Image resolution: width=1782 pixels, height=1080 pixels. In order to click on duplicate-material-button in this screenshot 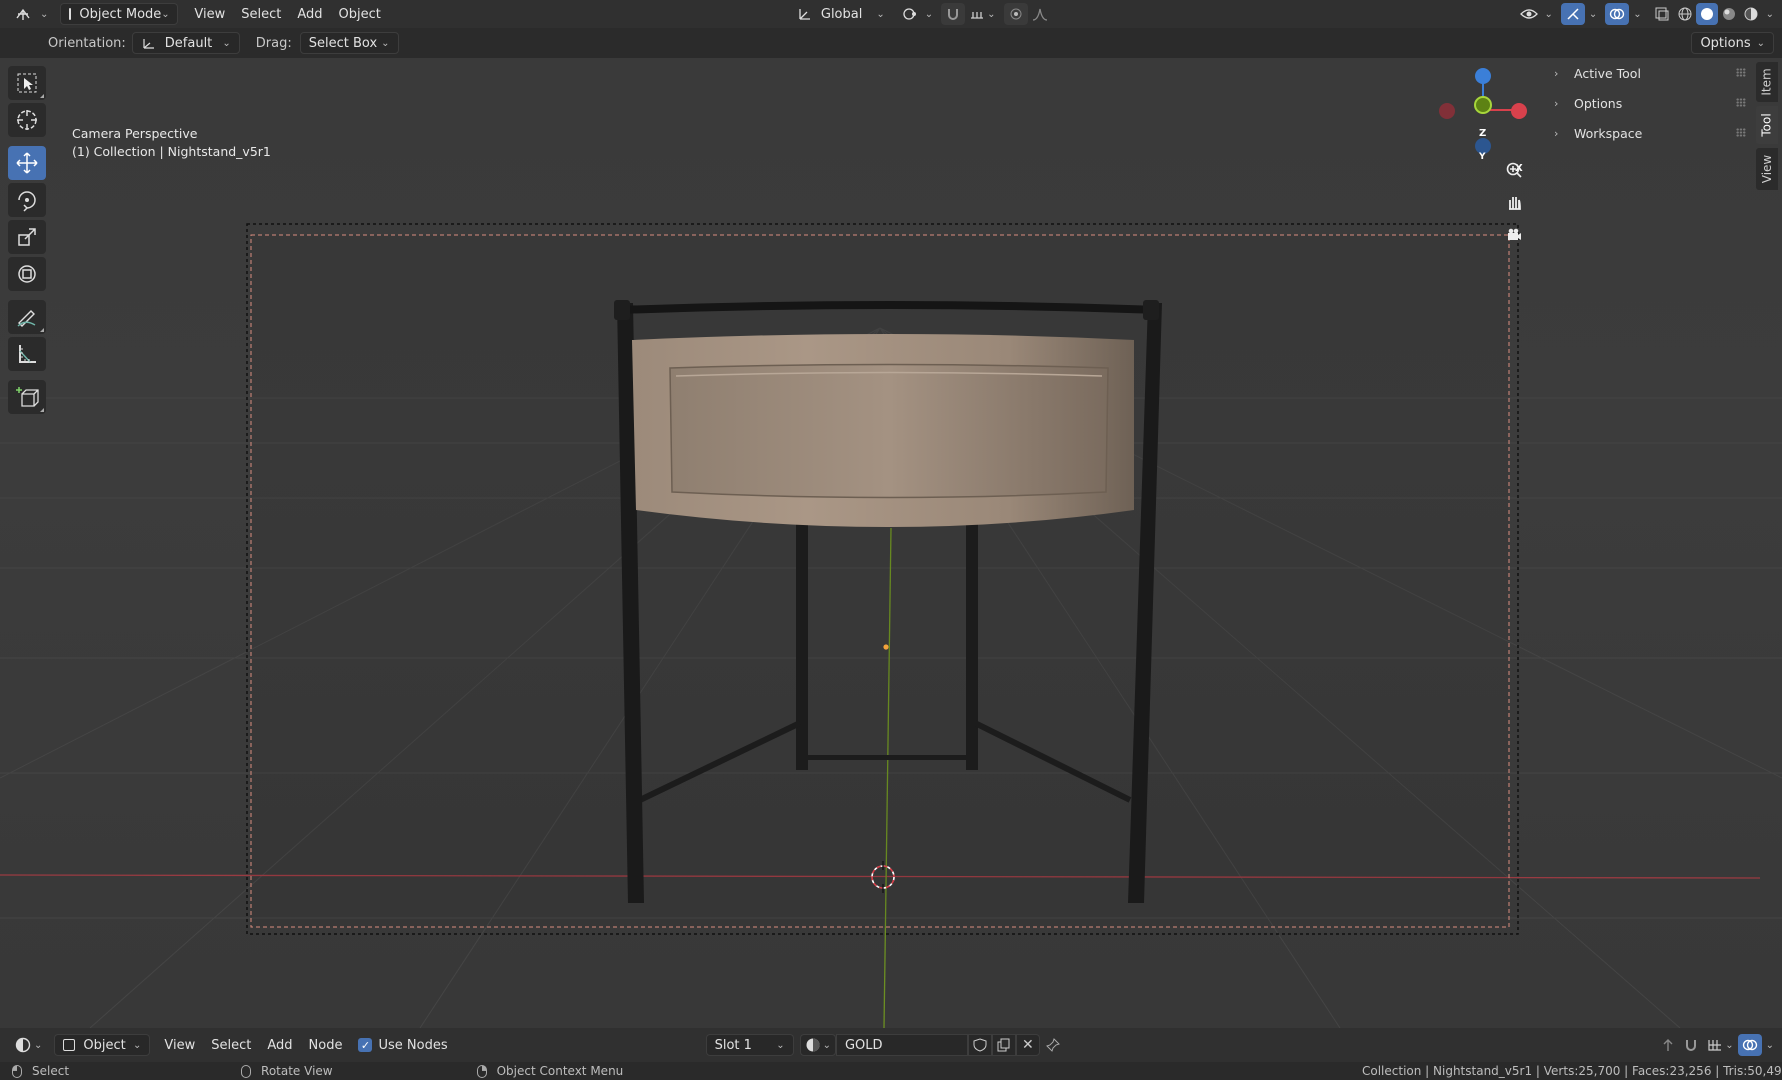, I will do `click(1003, 1045)`.